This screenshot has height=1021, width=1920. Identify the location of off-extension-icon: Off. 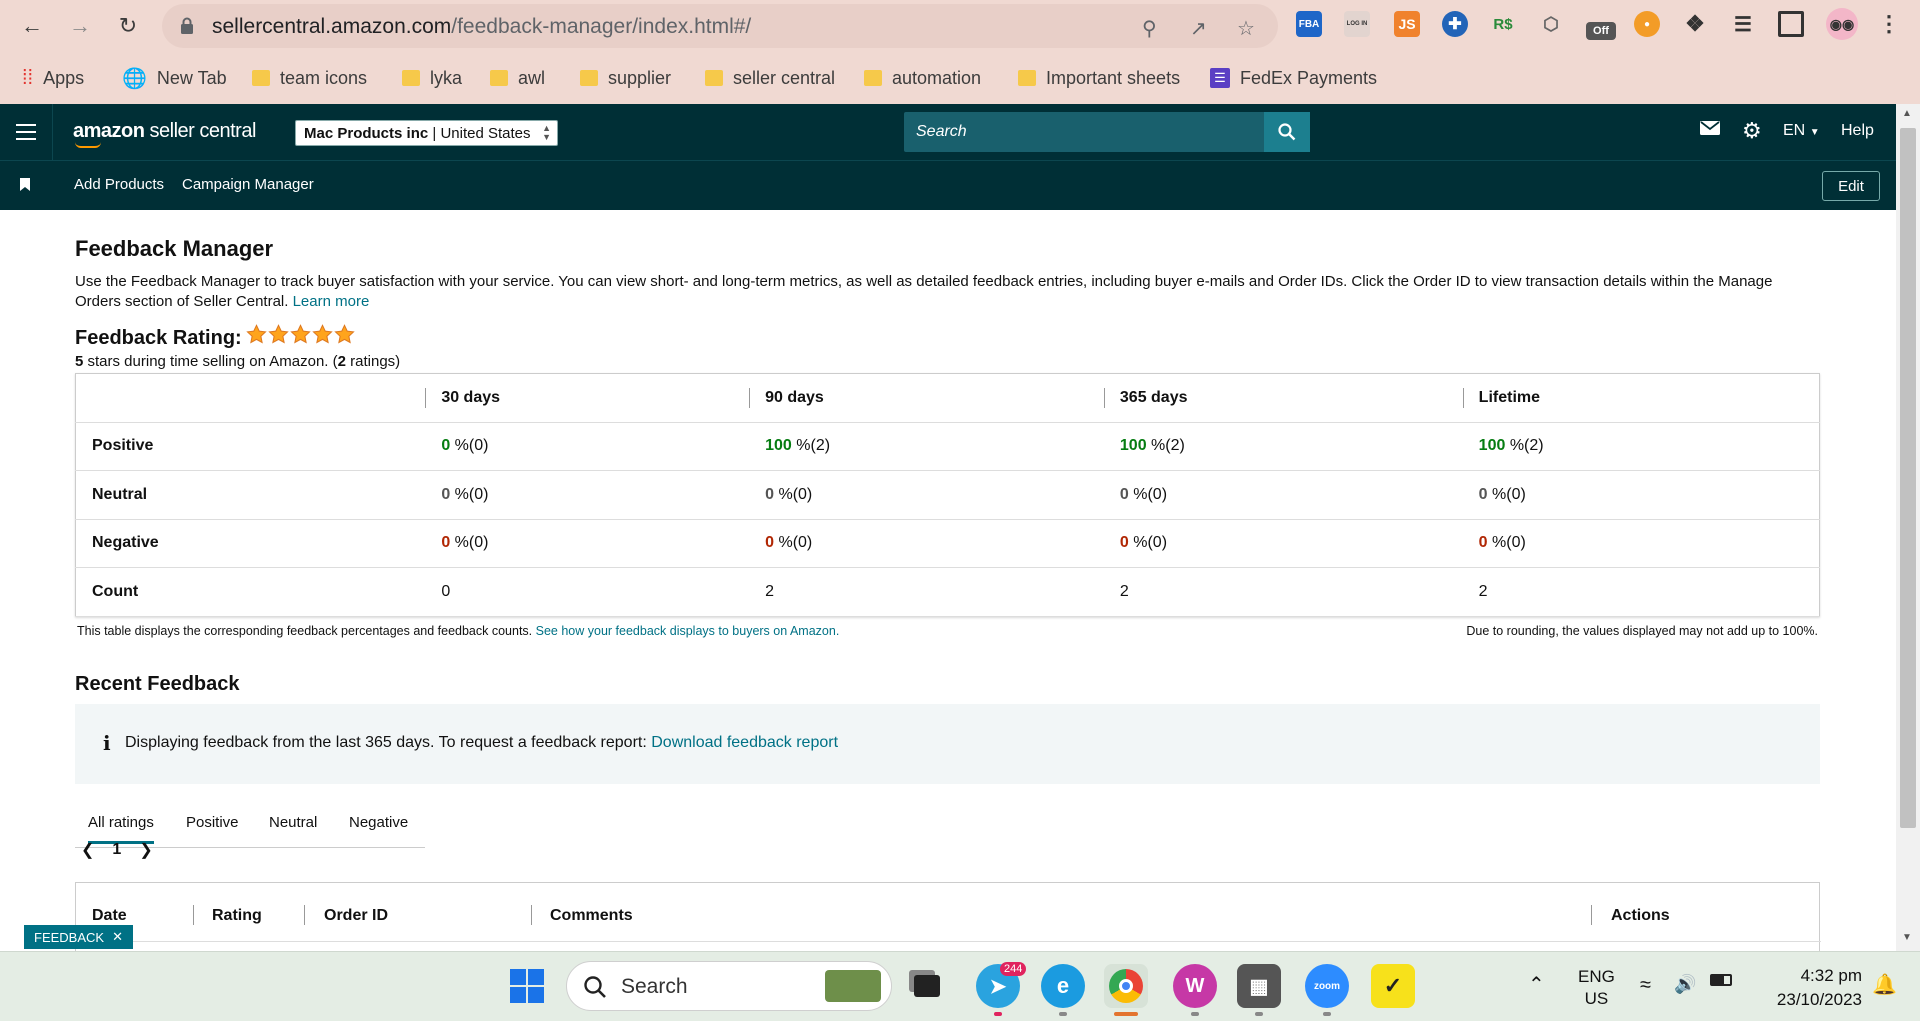
(1601, 31).